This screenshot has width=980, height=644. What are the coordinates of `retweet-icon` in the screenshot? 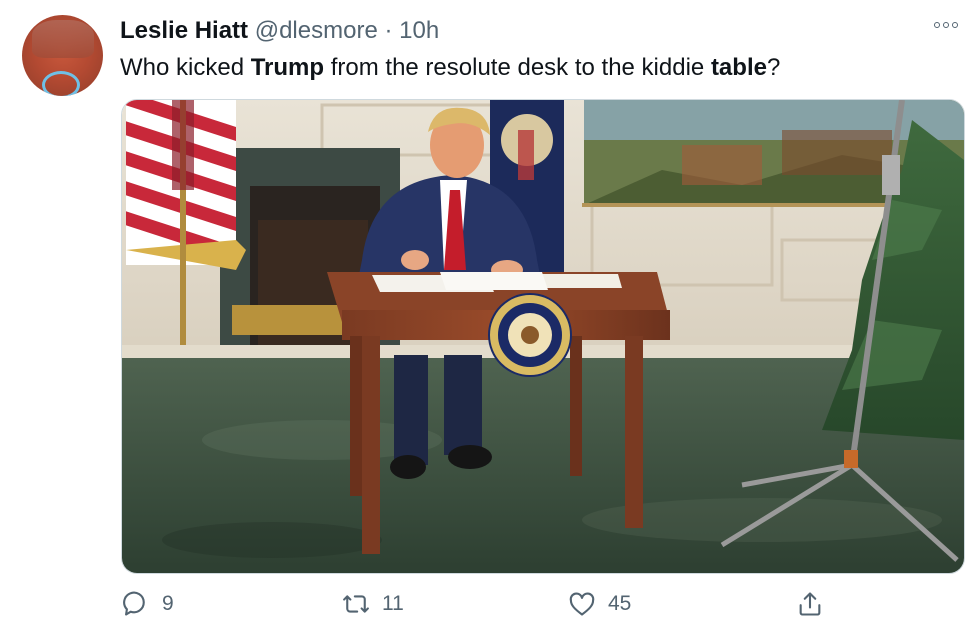 It's located at (356, 604).